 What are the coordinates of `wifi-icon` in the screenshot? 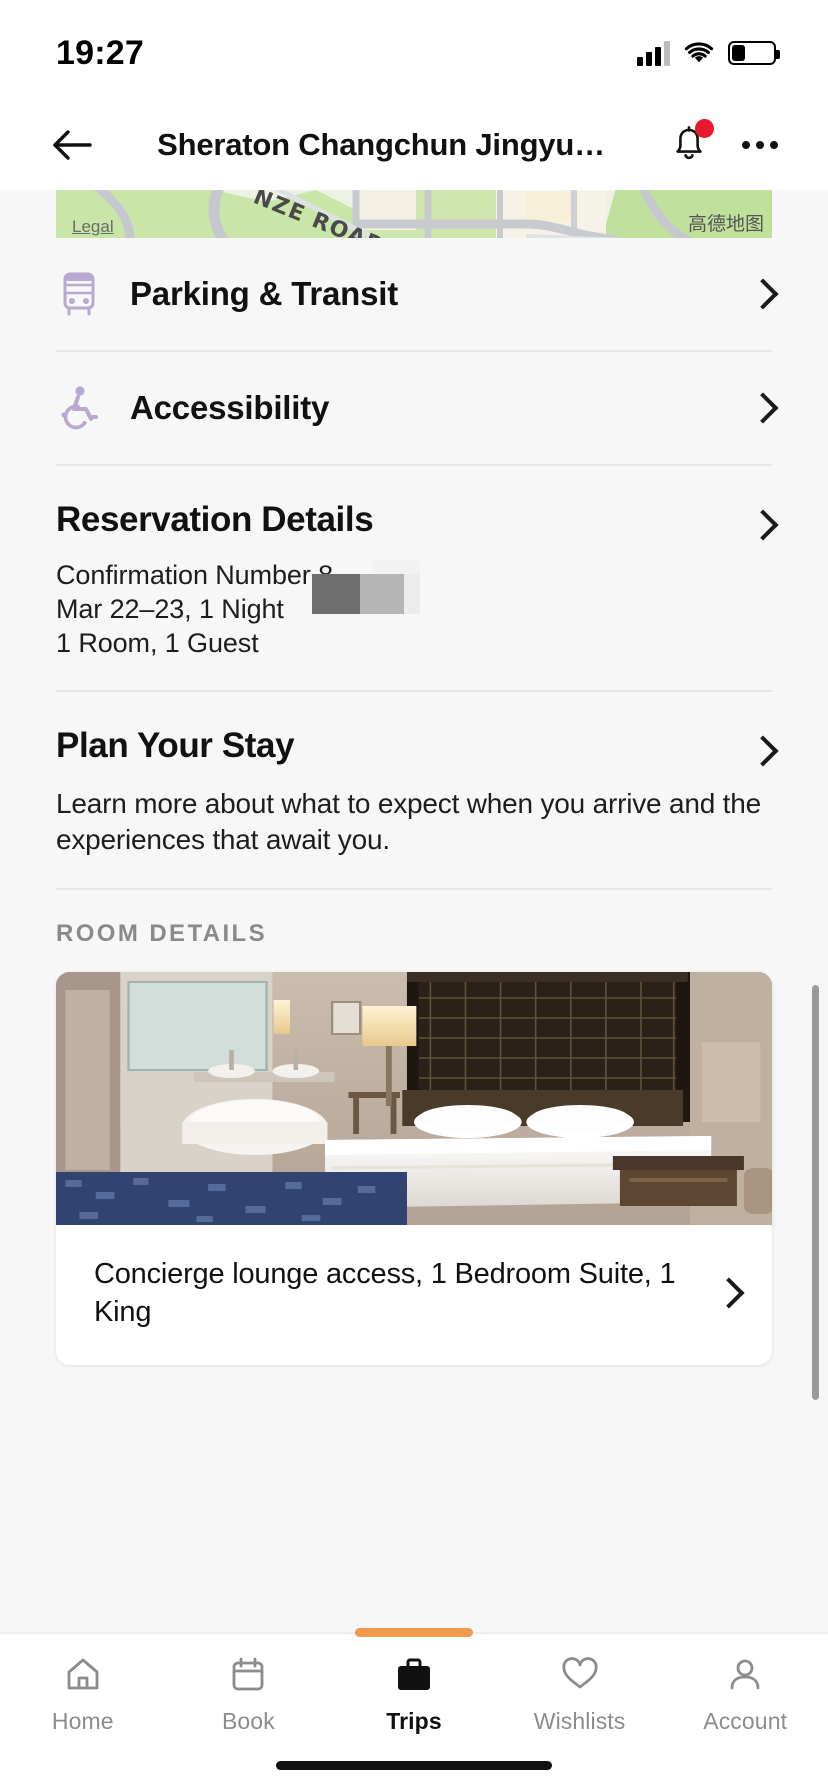 It's located at (699, 52).